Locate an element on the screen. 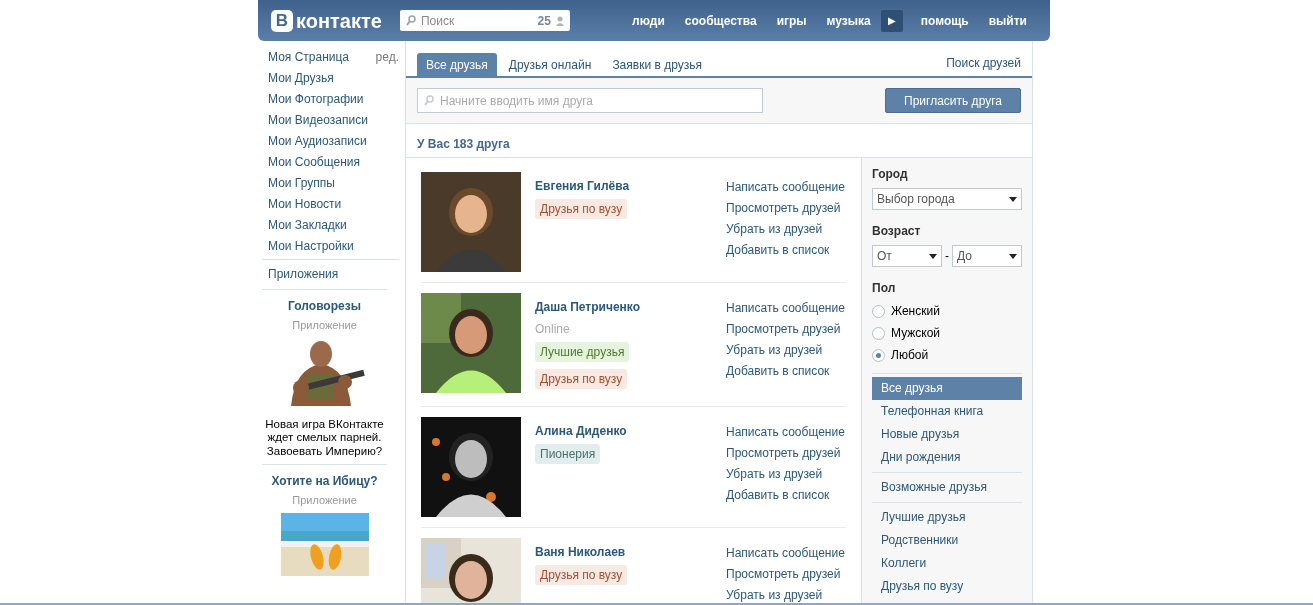 The image size is (1313, 605). friend-list-tag: Лучшие друзья is located at coordinates (582, 352).